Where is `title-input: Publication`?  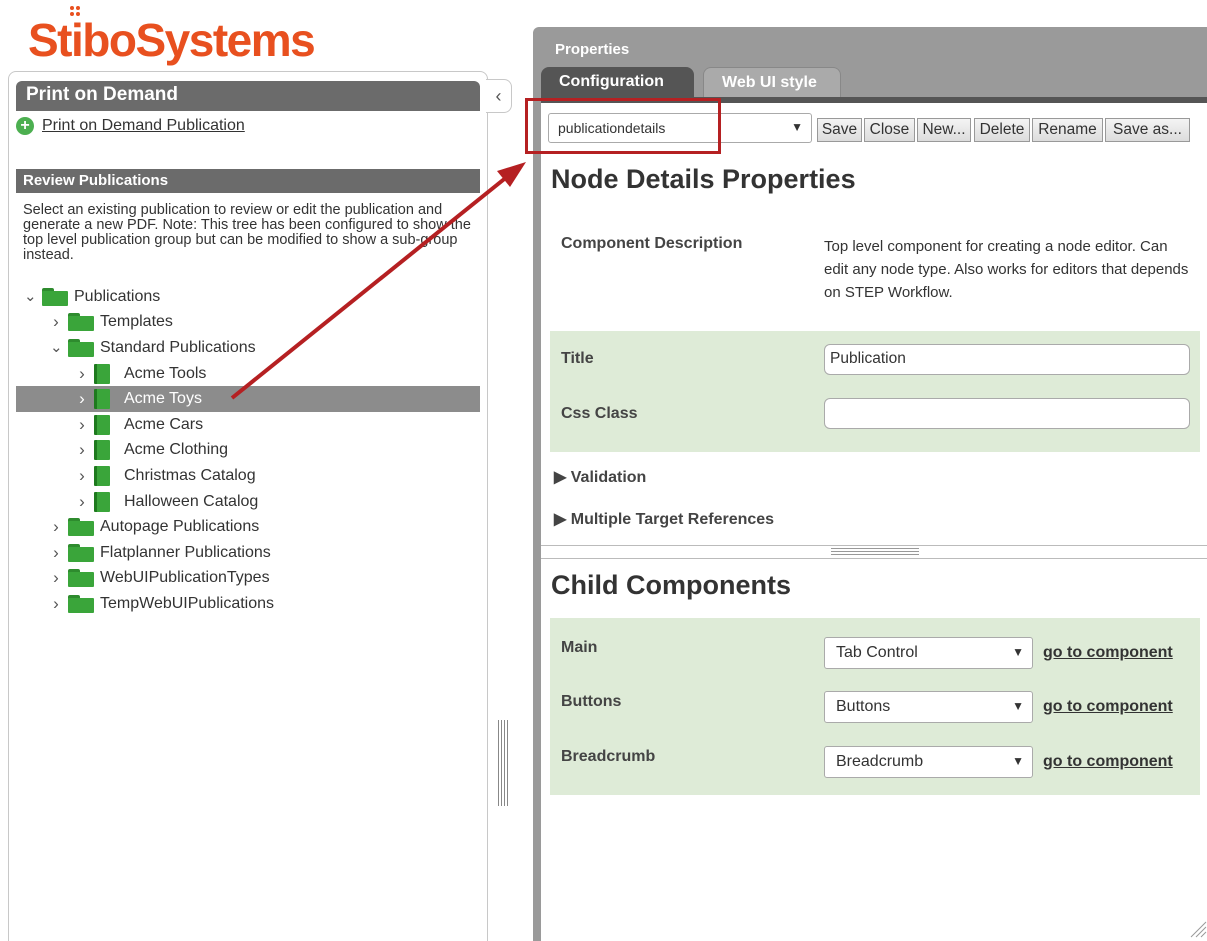
title-input: Publication is located at coordinates (1007, 359).